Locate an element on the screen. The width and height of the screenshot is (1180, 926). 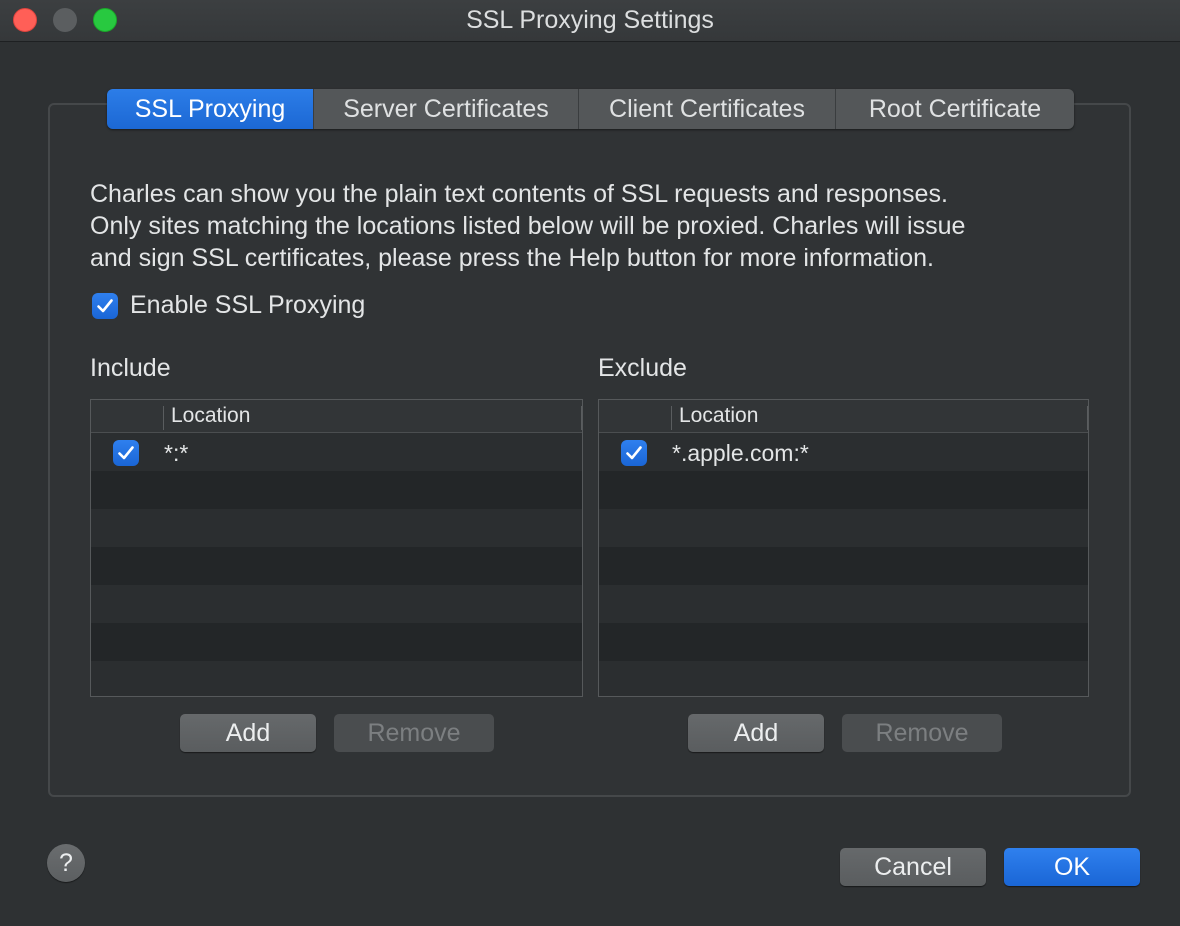
enable-ssl-proxying-checkbox is located at coordinates (105, 306).